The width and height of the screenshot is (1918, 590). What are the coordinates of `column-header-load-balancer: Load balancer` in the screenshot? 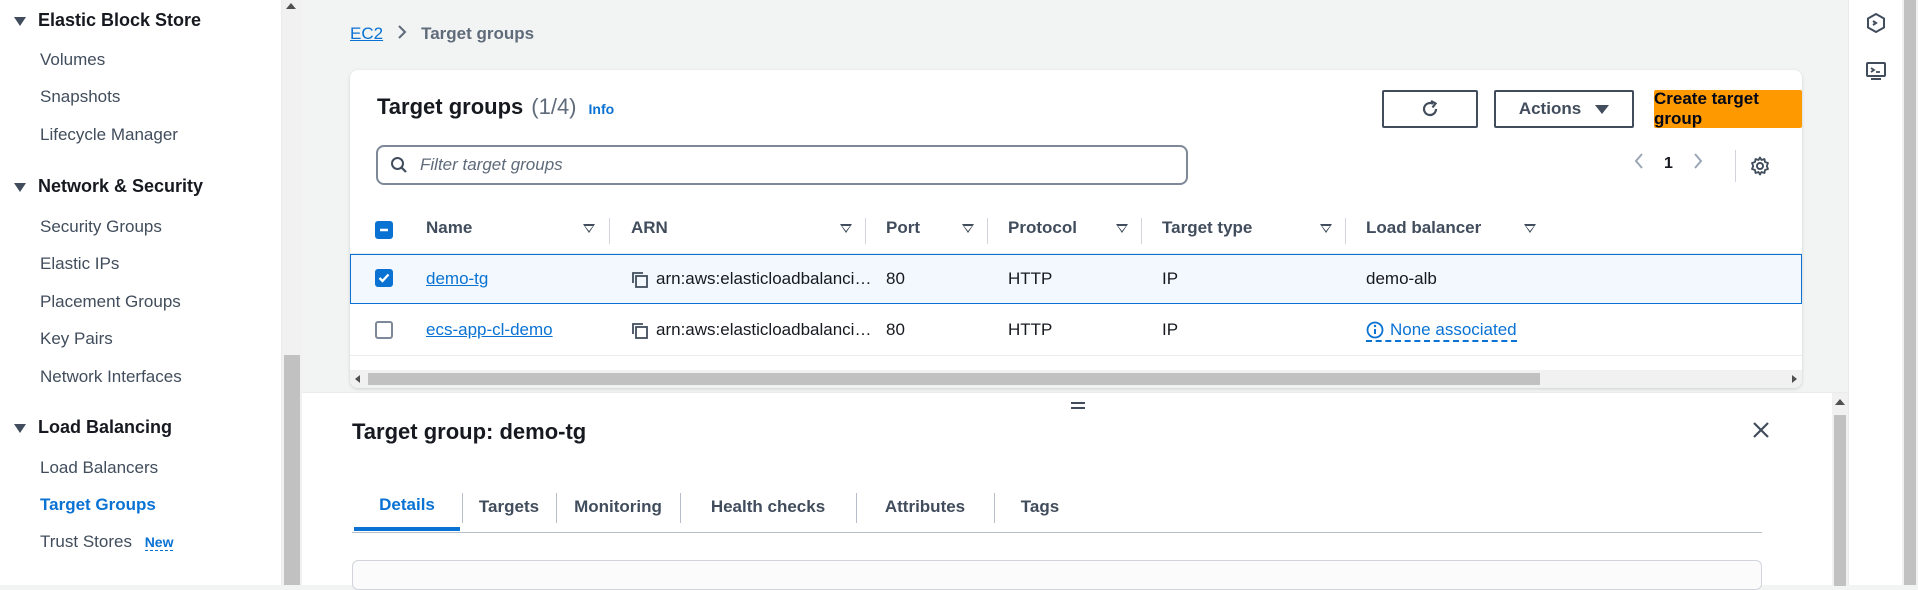 It's located at (1423, 228).